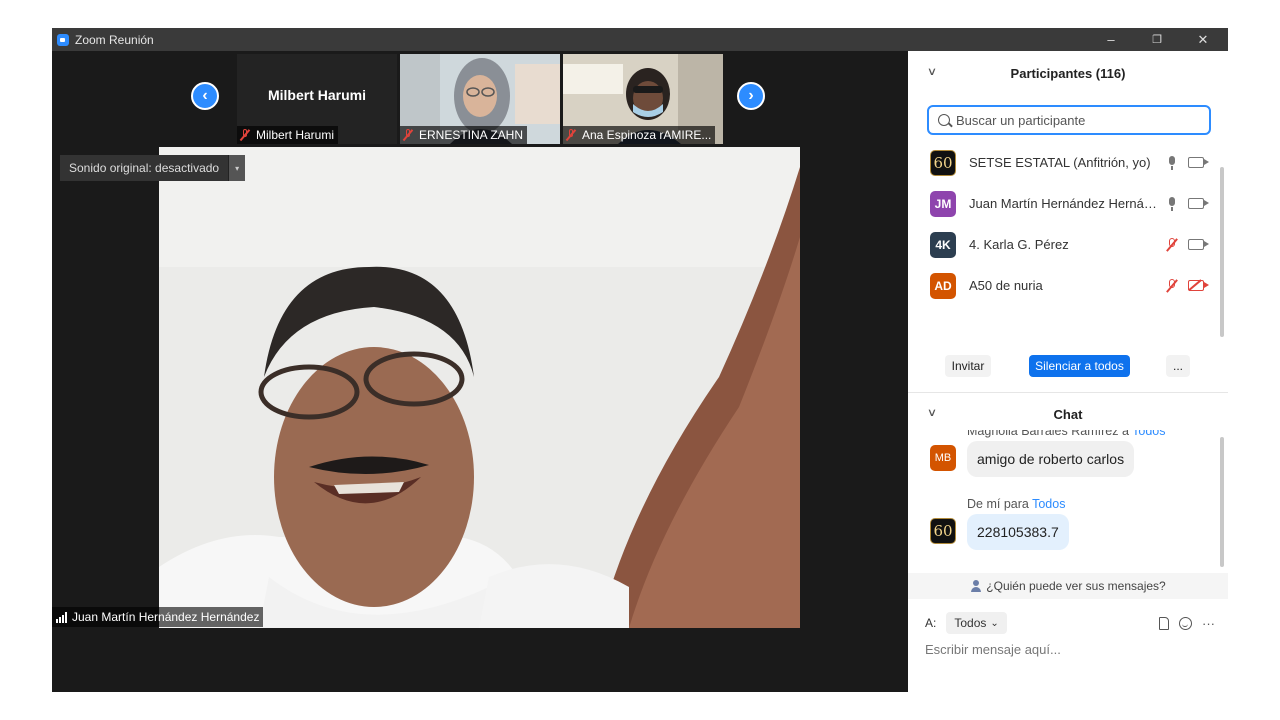  I want to click on dropdown-arrow-icon: ▾, so click(237, 168).